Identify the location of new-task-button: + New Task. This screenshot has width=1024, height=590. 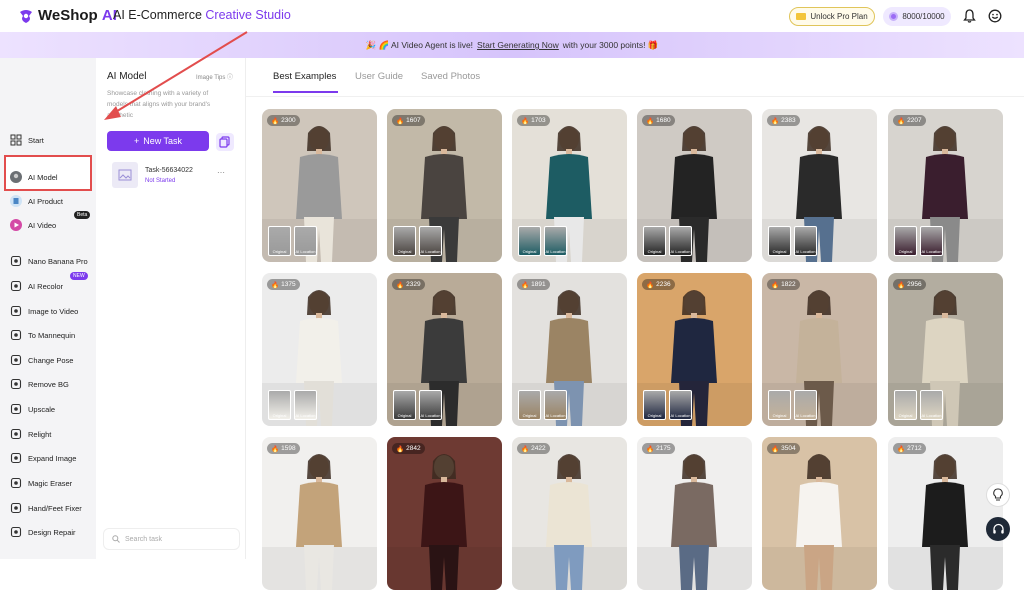
(158, 141).